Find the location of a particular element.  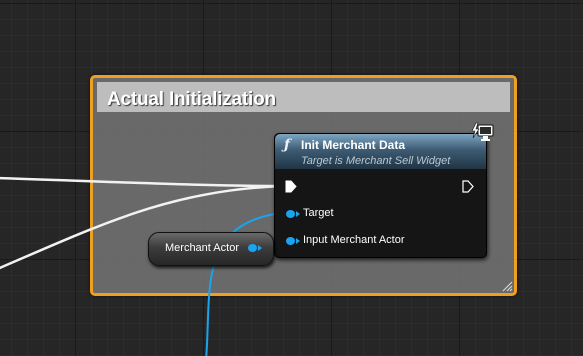

exec-out-pin is located at coordinates (468, 186).